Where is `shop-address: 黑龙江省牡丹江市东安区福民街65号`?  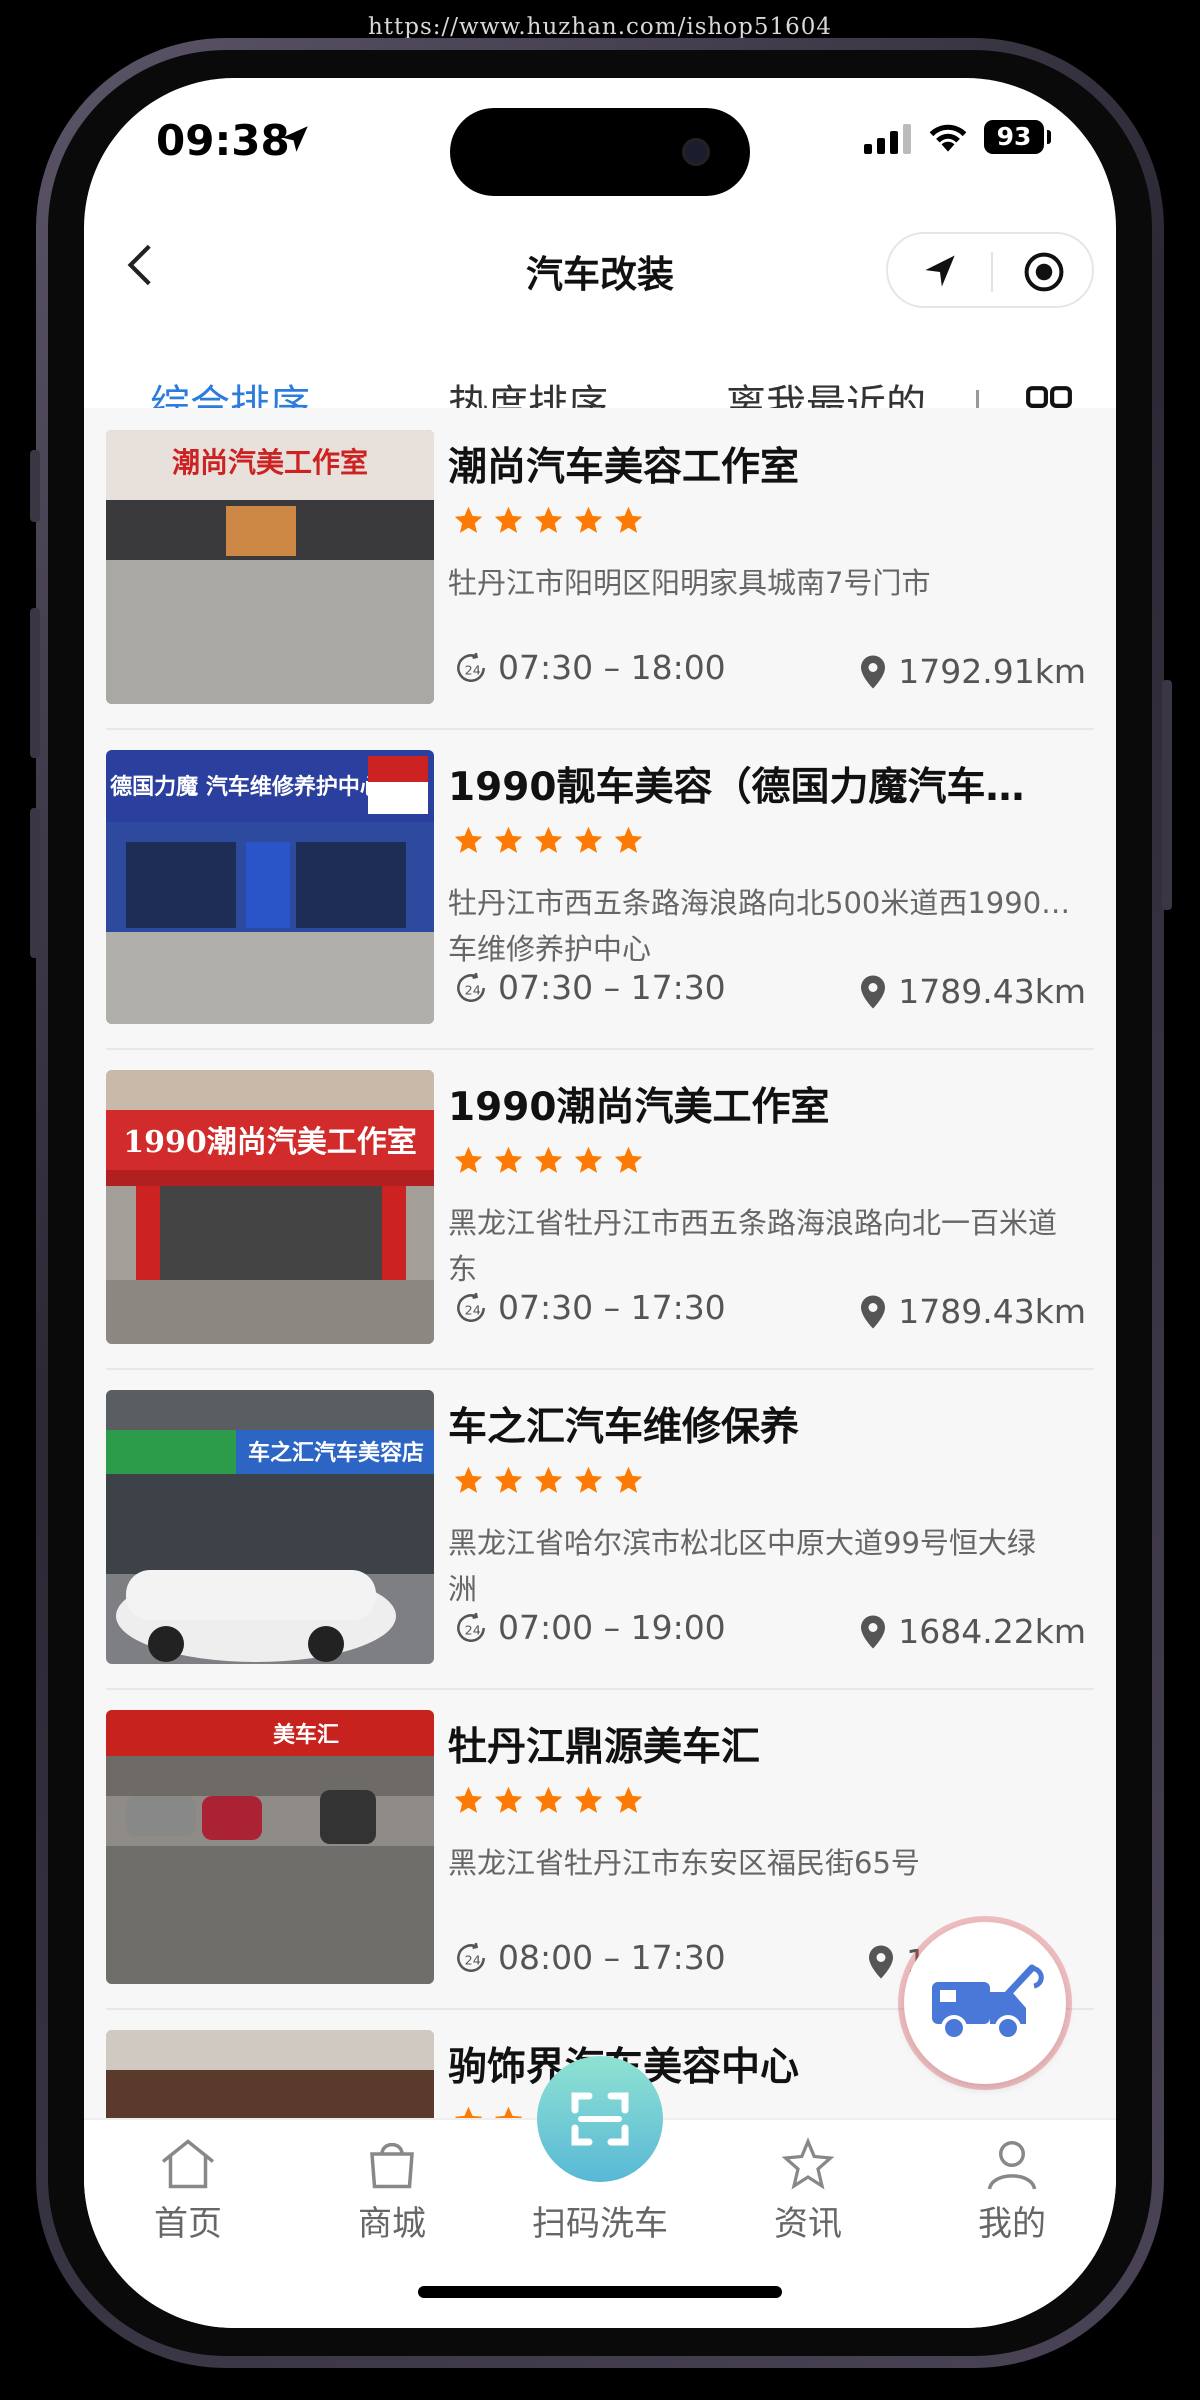
shop-address: 黑龙江省牡丹江市东安区福民街65号 is located at coordinates (773, 1863).